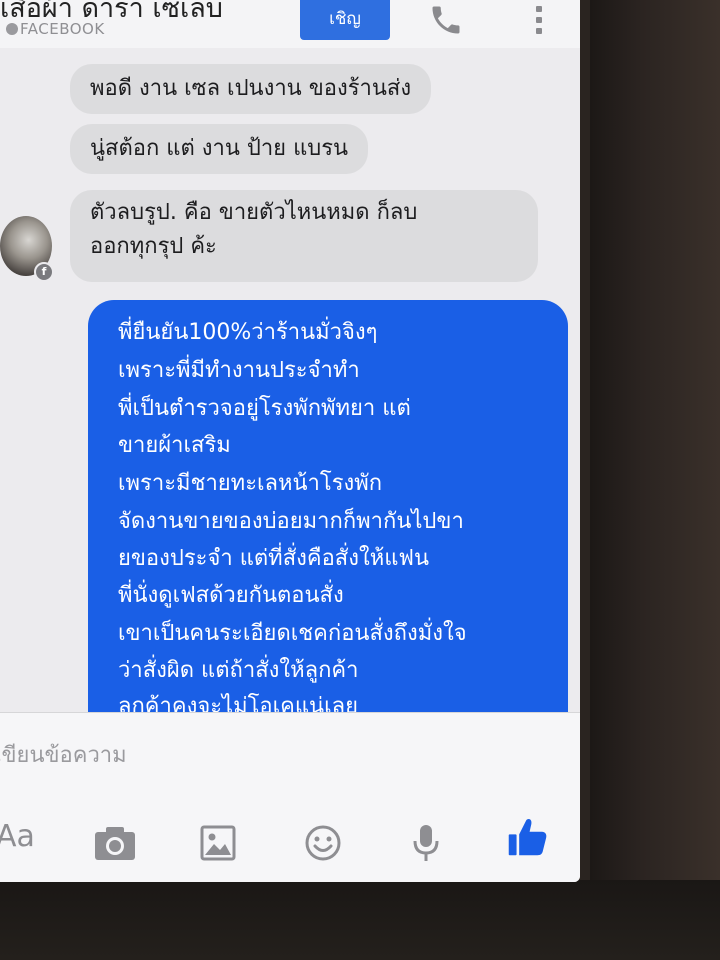 This screenshot has width=720, height=960. What do you see at coordinates (264, 408) in the screenshot?
I see `sent-message-line: พี่เป็นตำรวจอยู่โรงพักพัทยา แต่` at bounding box center [264, 408].